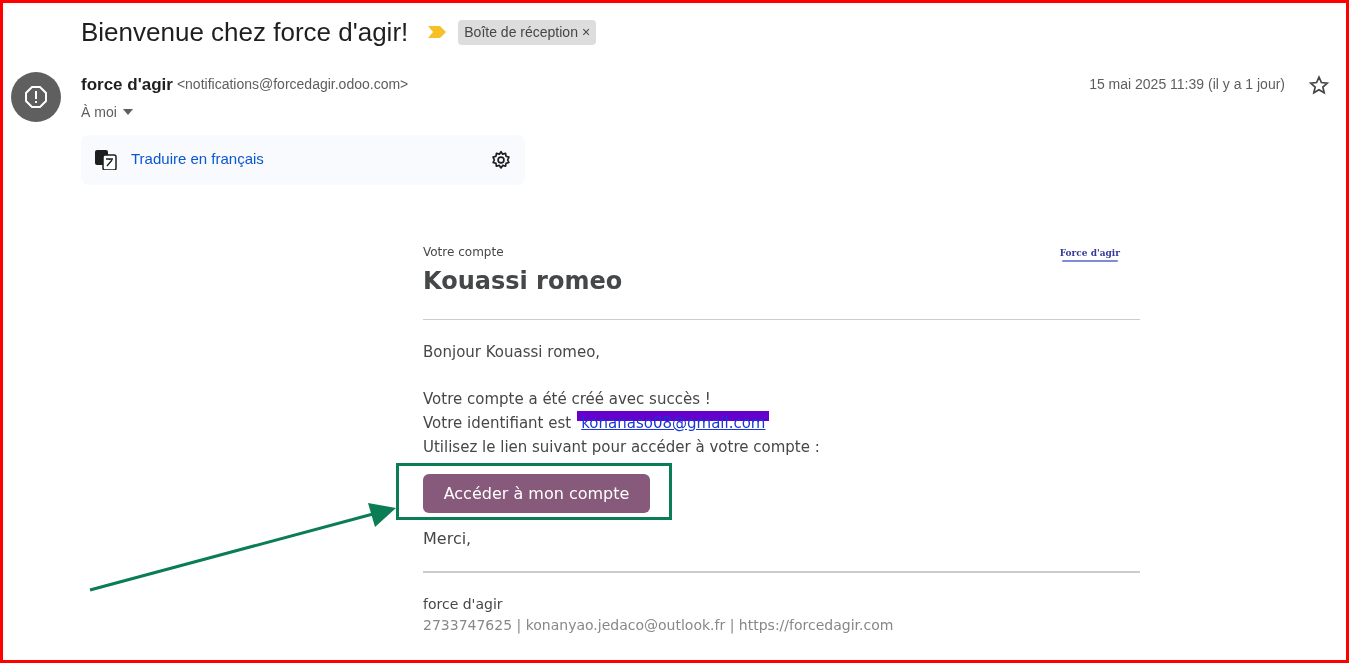 This screenshot has width=1349, height=663. What do you see at coordinates (567, 399) in the screenshot?
I see `success-text: Votre compte a été créé avec succès !` at bounding box center [567, 399].